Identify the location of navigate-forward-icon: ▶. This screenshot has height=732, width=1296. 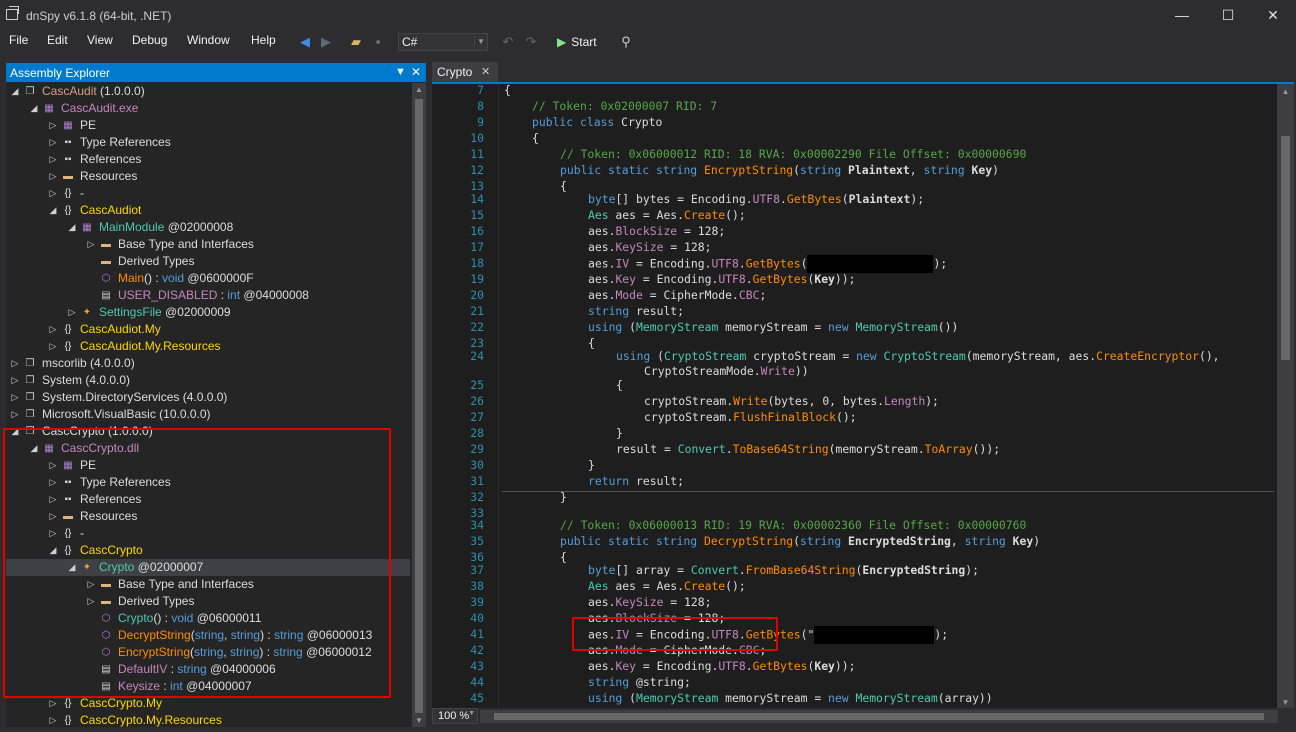
(326, 42).